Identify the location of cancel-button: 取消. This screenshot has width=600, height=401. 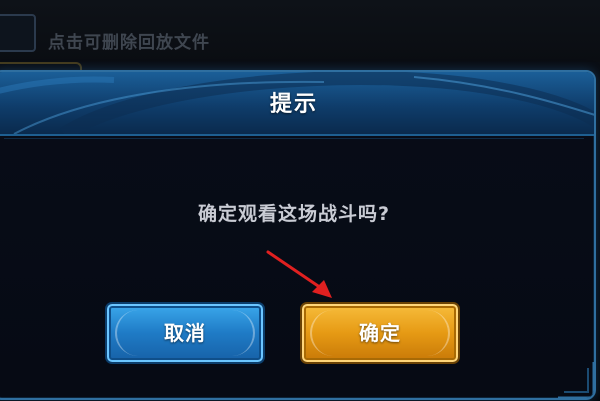
(185, 333).